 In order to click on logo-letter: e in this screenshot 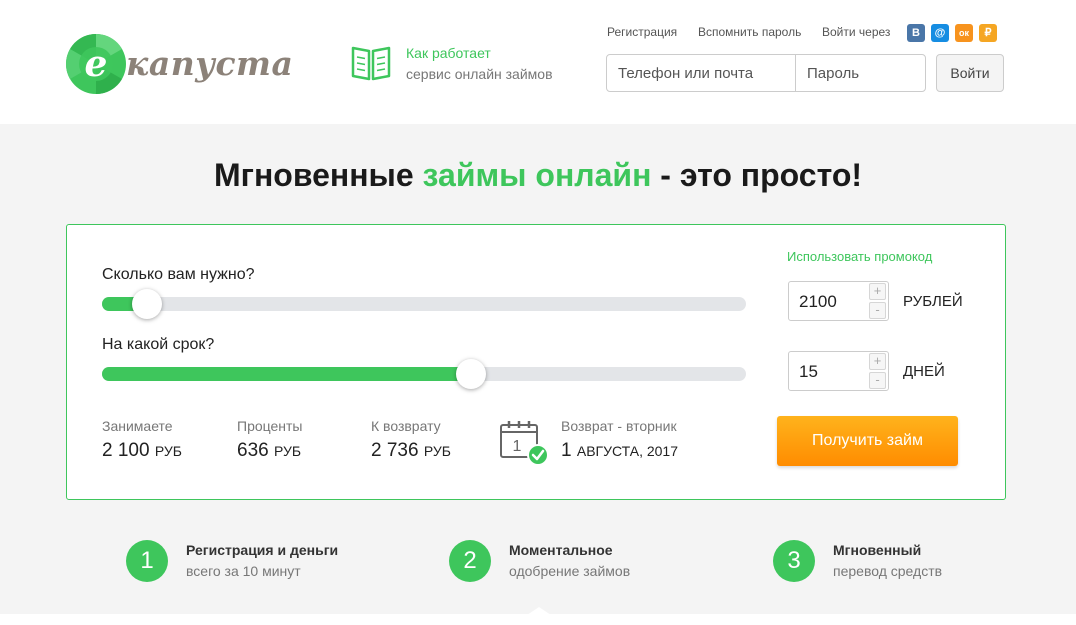, I will do `click(96, 64)`.